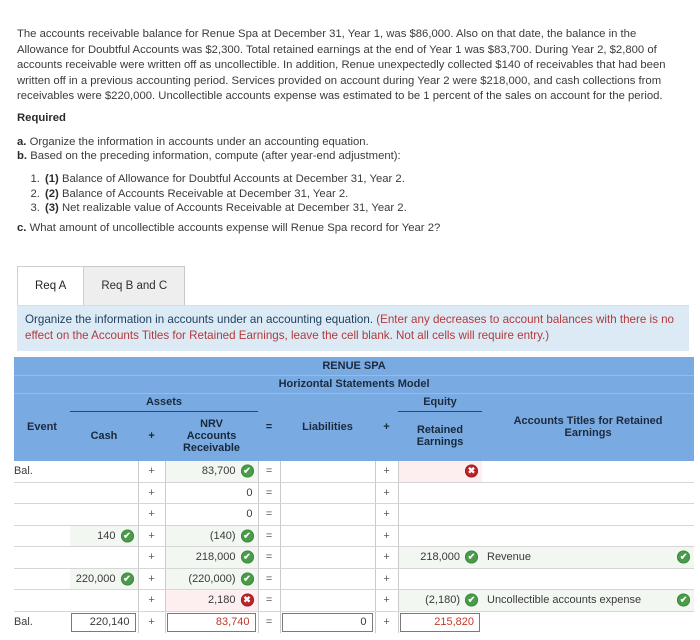 This screenshot has height=640, width=700. Describe the element at coordinates (52, 208) in the screenshot. I see `sub-item-marker: (3)` at that location.